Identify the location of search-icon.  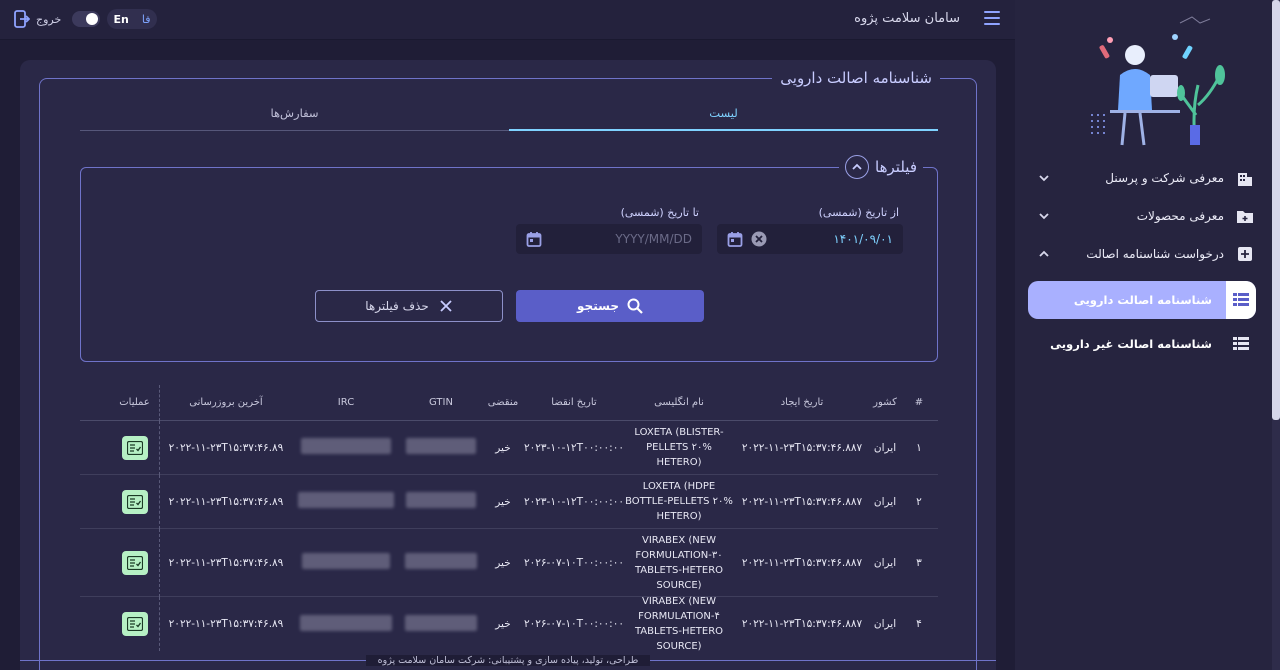
(635, 306).